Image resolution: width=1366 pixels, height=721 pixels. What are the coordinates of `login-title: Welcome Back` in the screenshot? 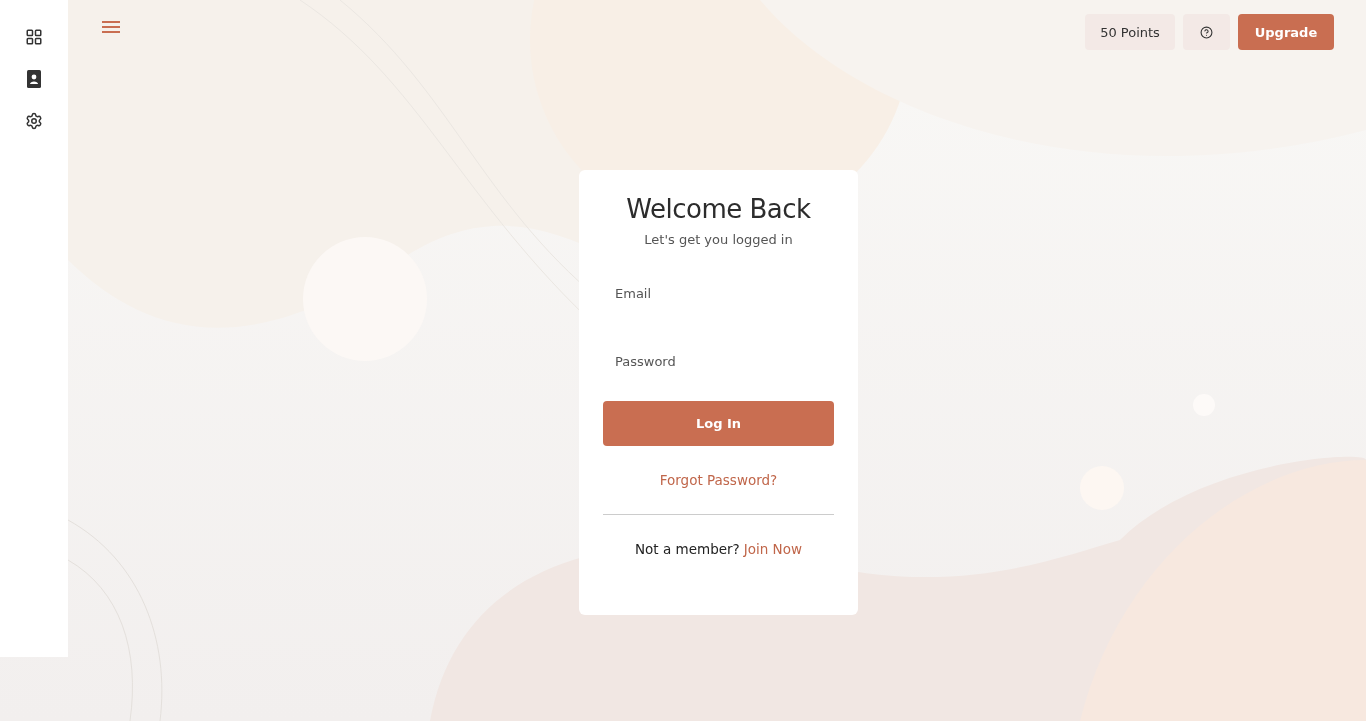 It's located at (718, 209).